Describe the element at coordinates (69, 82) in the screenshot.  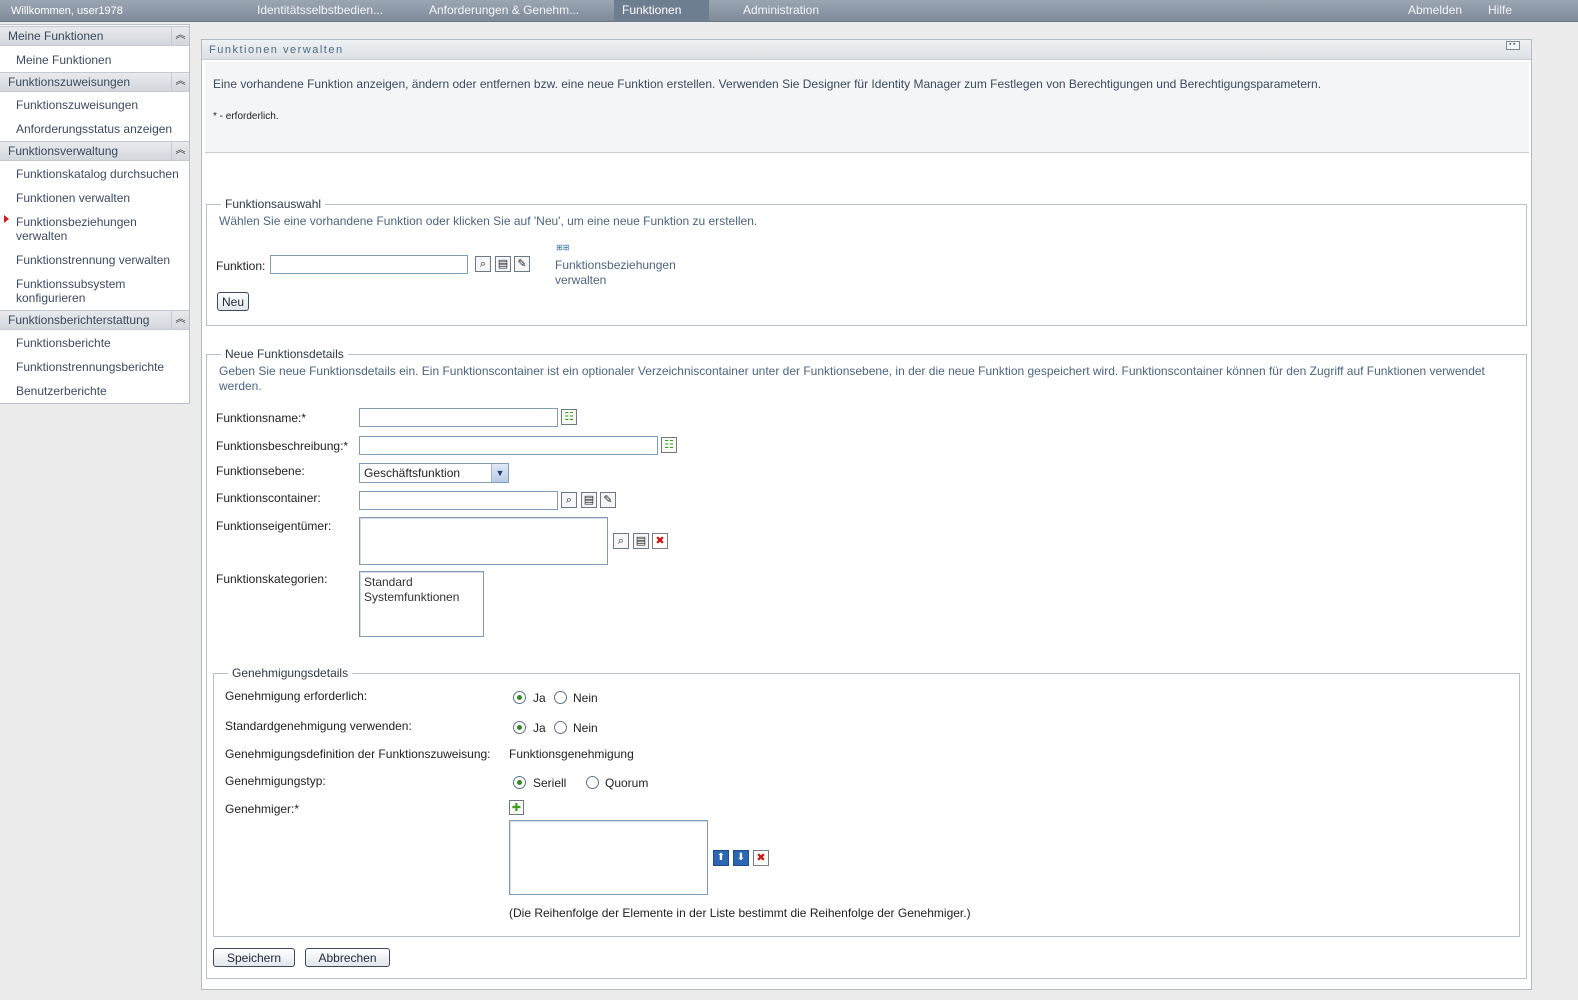
I see `sidebar-section-title: Funktionszuweisungen` at that location.